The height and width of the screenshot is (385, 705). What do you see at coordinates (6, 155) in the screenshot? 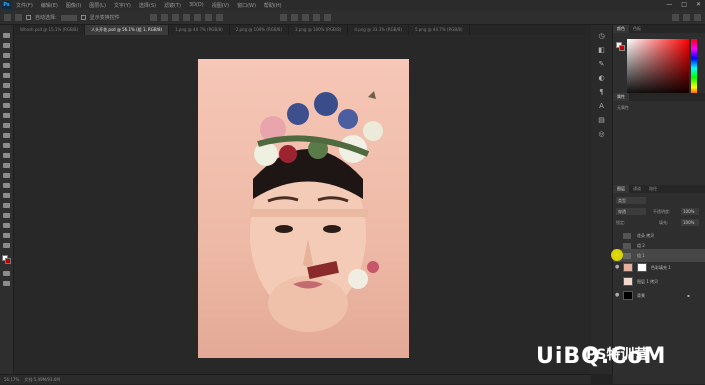
I see `gradient-tool` at bounding box center [6, 155].